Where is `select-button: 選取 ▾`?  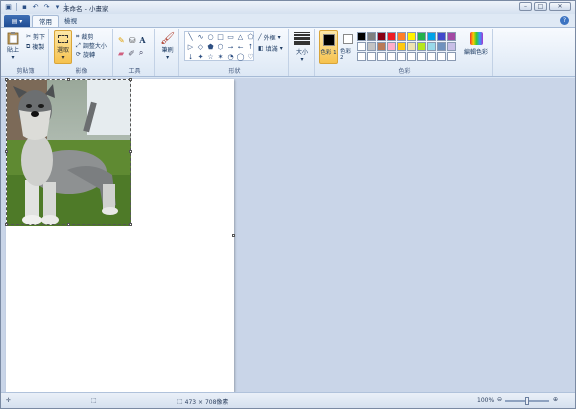 select-button: 選取 ▾ is located at coordinates (63, 47).